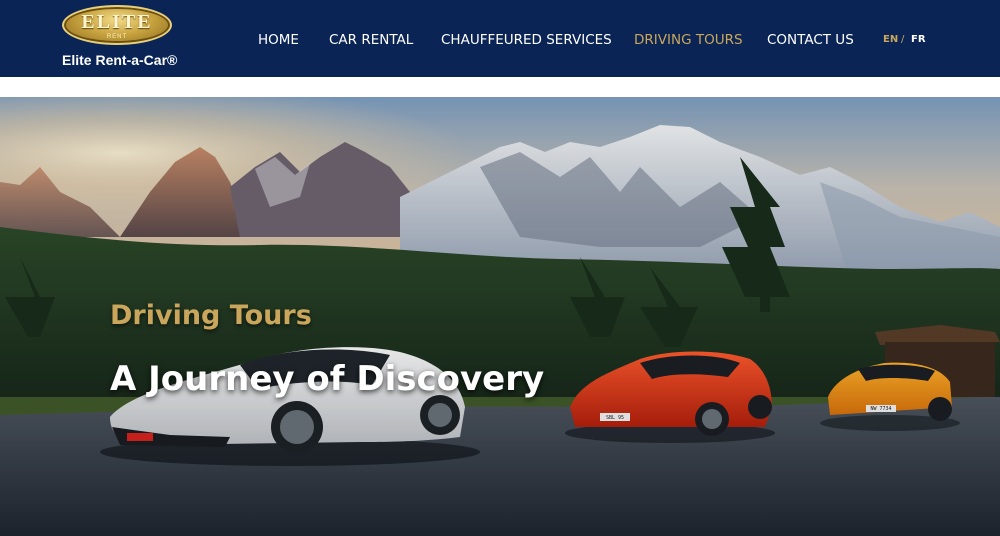  I want to click on nav-item-chauffeured-services: CHAUFFEURED SERVICES, so click(526, 40).